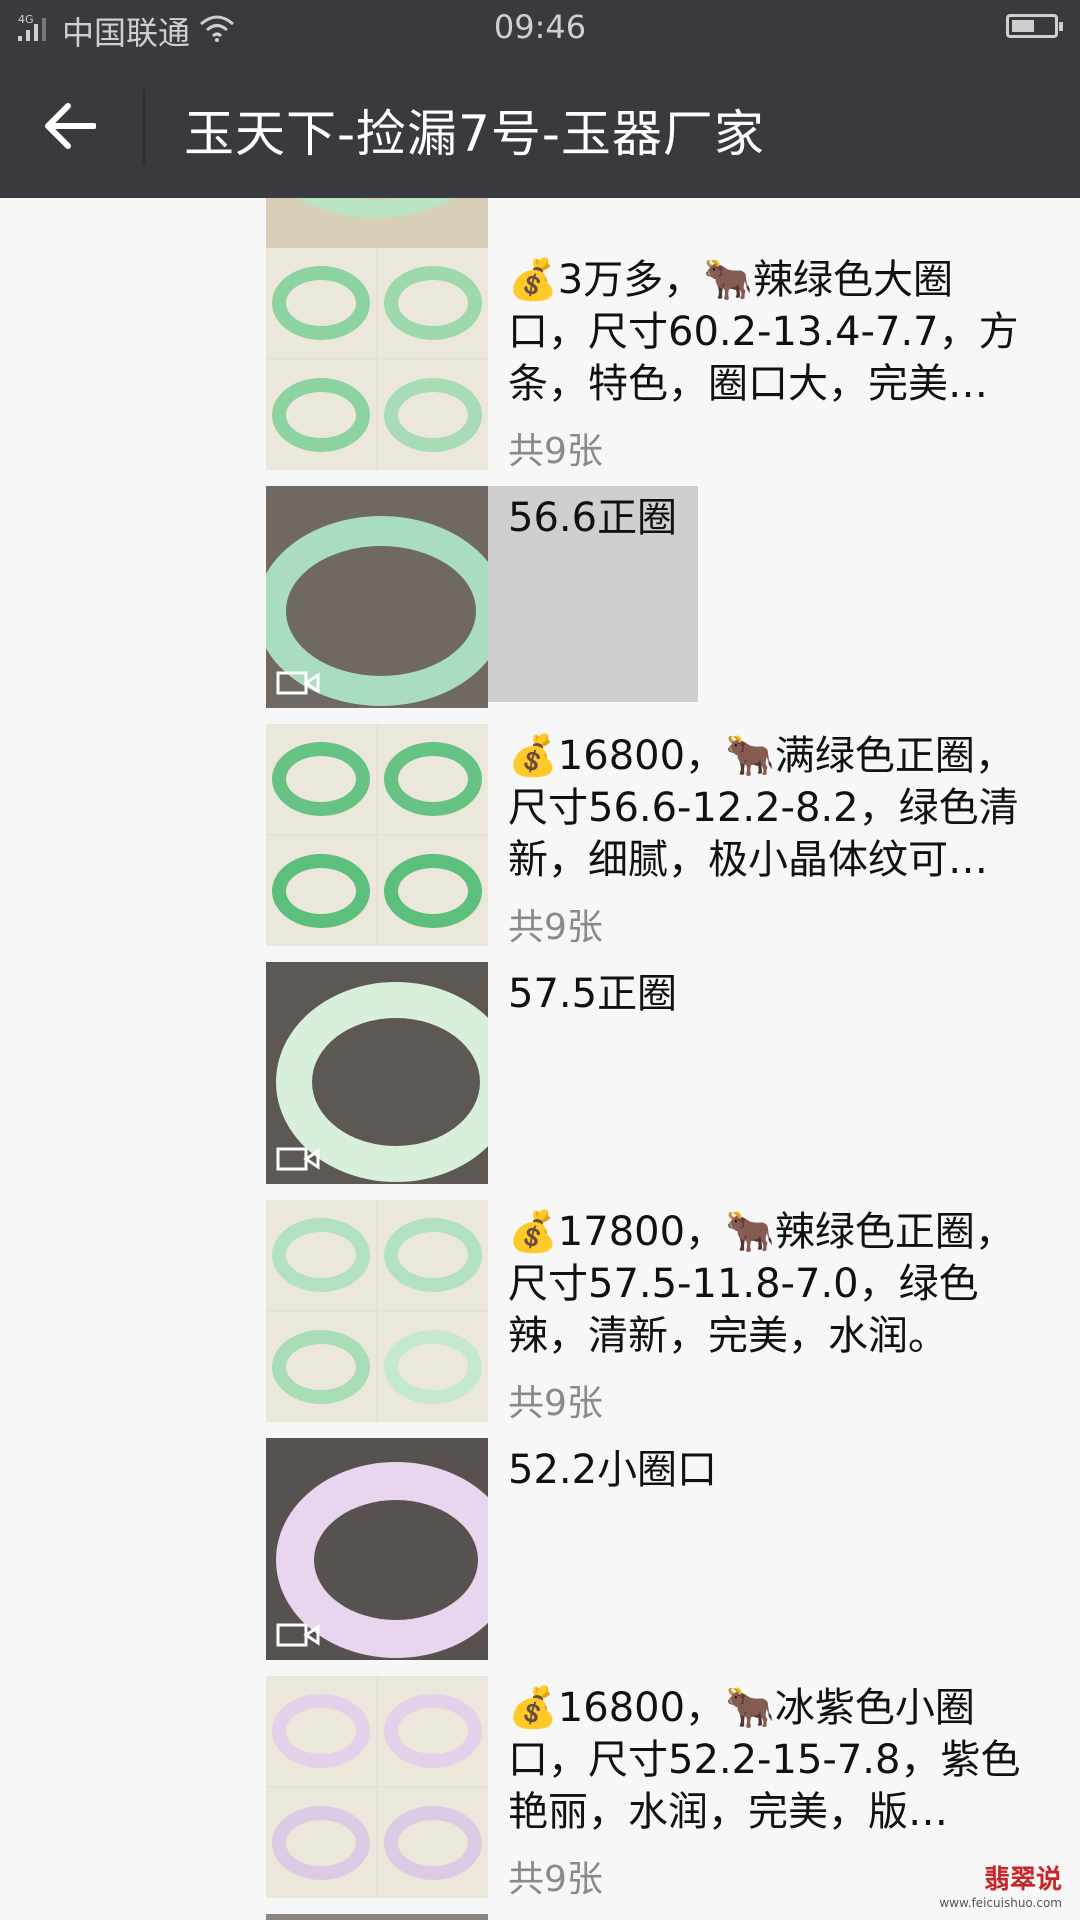  I want to click on page-title: 玉天下-捡漏7号-玉器厂家, so click(474, 134).